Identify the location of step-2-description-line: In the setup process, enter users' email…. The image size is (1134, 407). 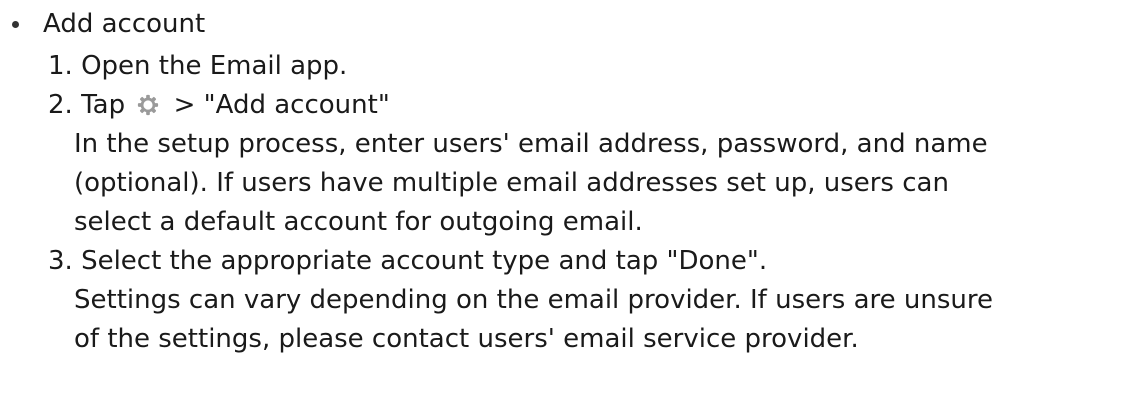
(531, 144).